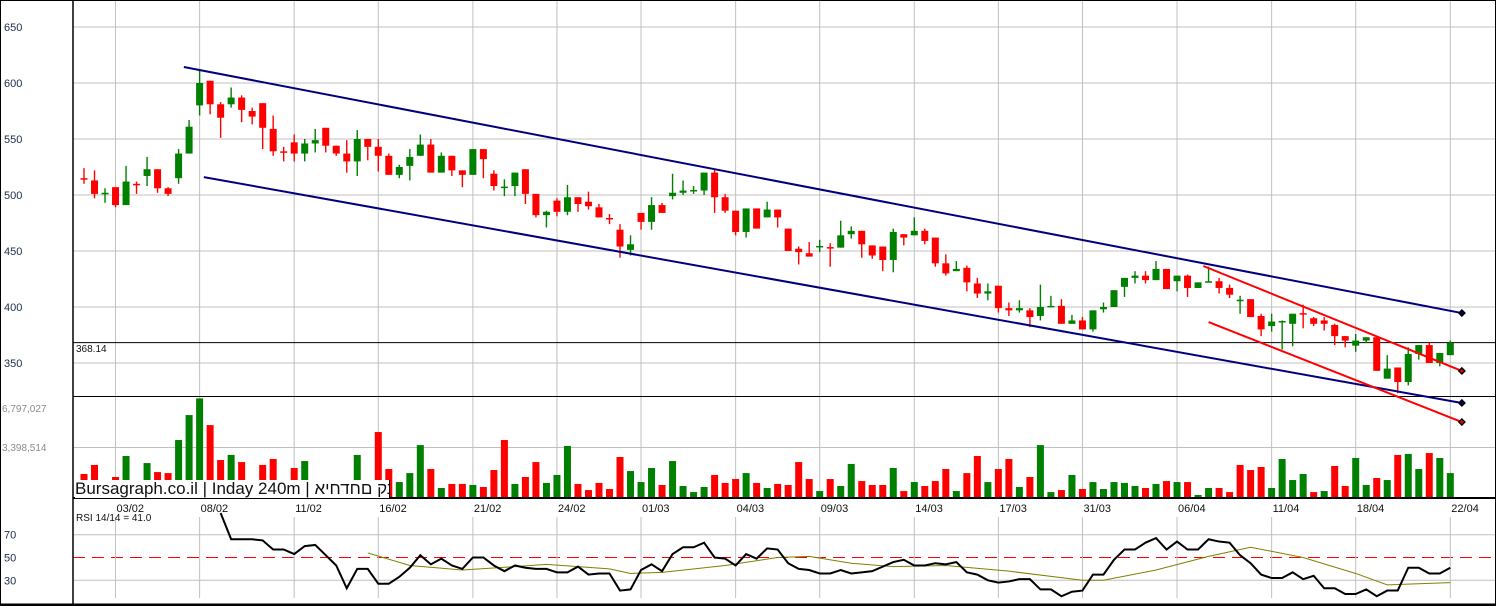  Describe the element at coordinates (1013, 509) in the screenshot. I see `date-tick-label: 17/03` at that location.